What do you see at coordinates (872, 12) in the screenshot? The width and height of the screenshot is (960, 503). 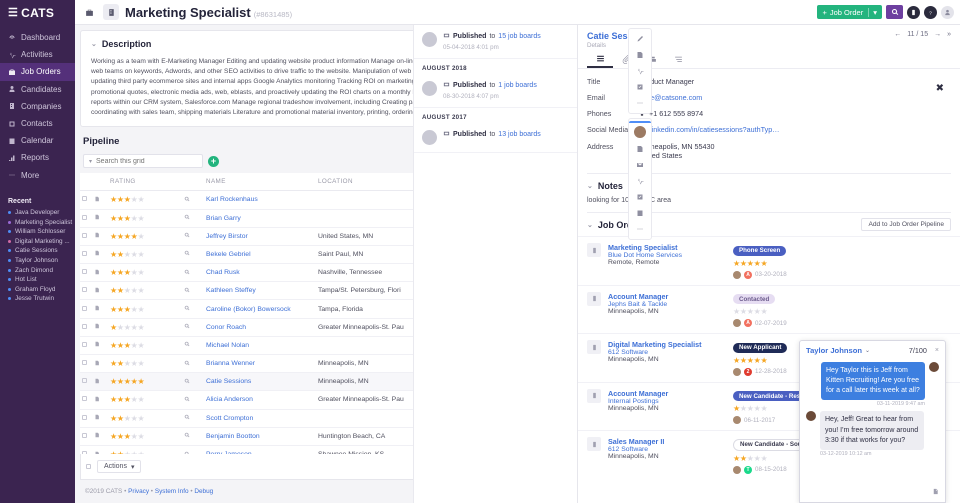 I see `chevron-down-icon: ▾` at bounding box center [872, 12].